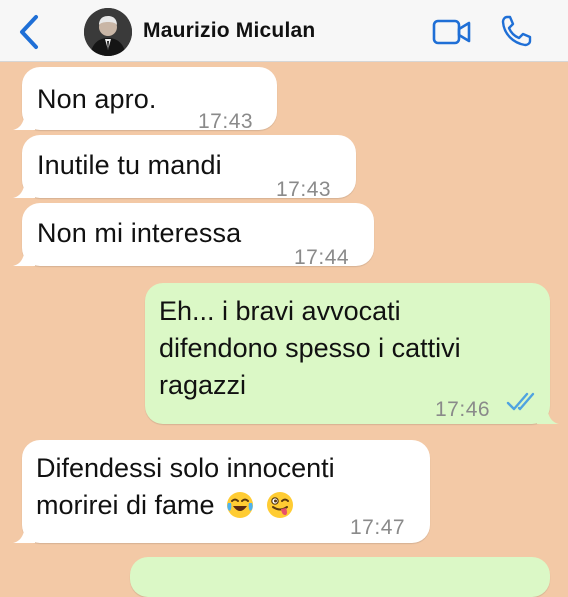  I want to click on incoming-message: Inutile tu mandi 17:43, so click(184, 168).